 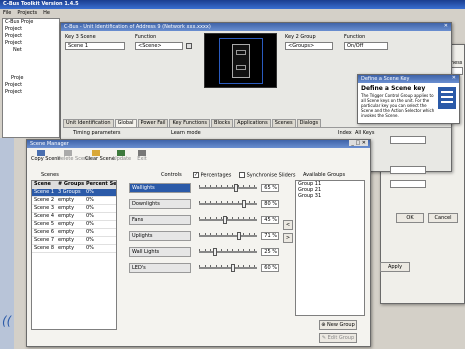 What do you see at coordinates (46, 13) in the screenshot?
I see `menu-help: He` at bounding box center [46, 13].